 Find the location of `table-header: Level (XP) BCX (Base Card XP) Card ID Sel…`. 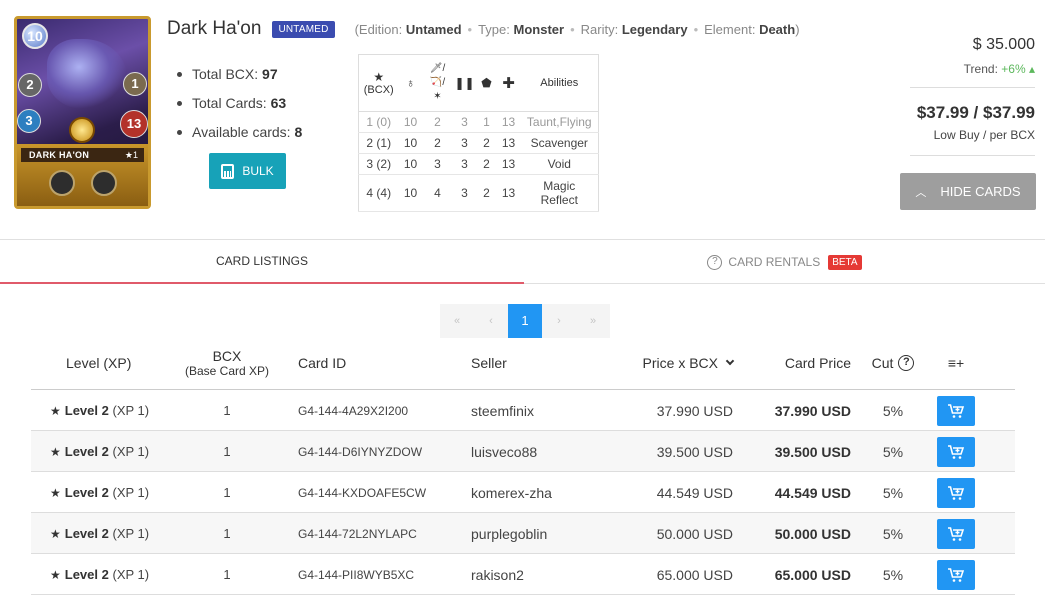

table-header: Level (XP) BCX (Base Card XP) Card ID Sel… is located at coordinates (523, 362).